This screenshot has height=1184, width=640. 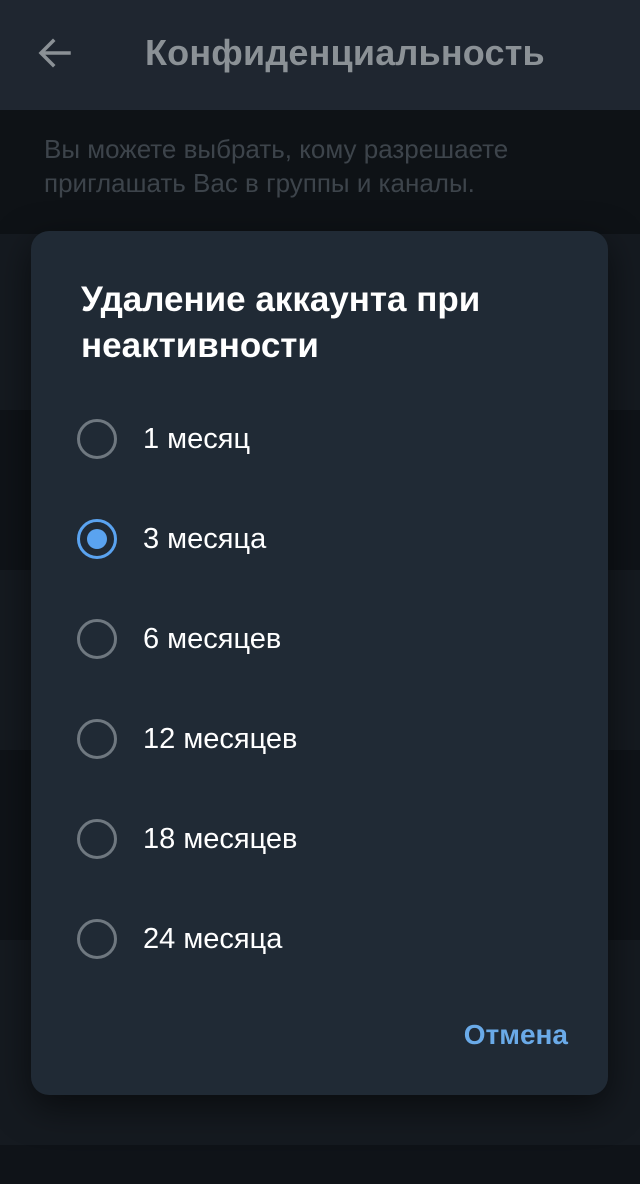 What do you see at coordinates (319, 939) in the screenshot?
I see `option-24-months: 24 месяца` at bounding box center [319, 939].